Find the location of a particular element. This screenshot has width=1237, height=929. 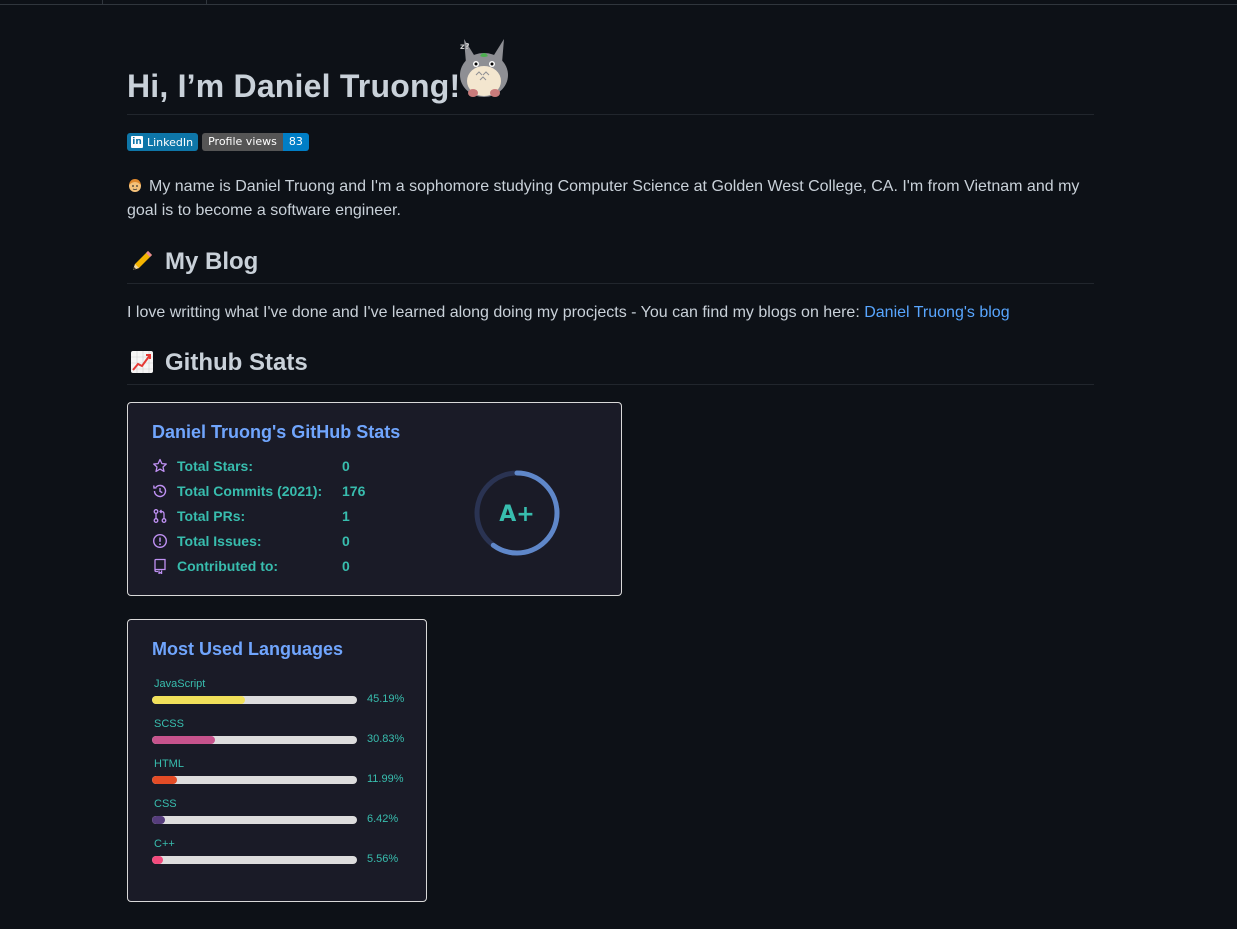

student-emoji-icon is located at coordinates (135, 185).